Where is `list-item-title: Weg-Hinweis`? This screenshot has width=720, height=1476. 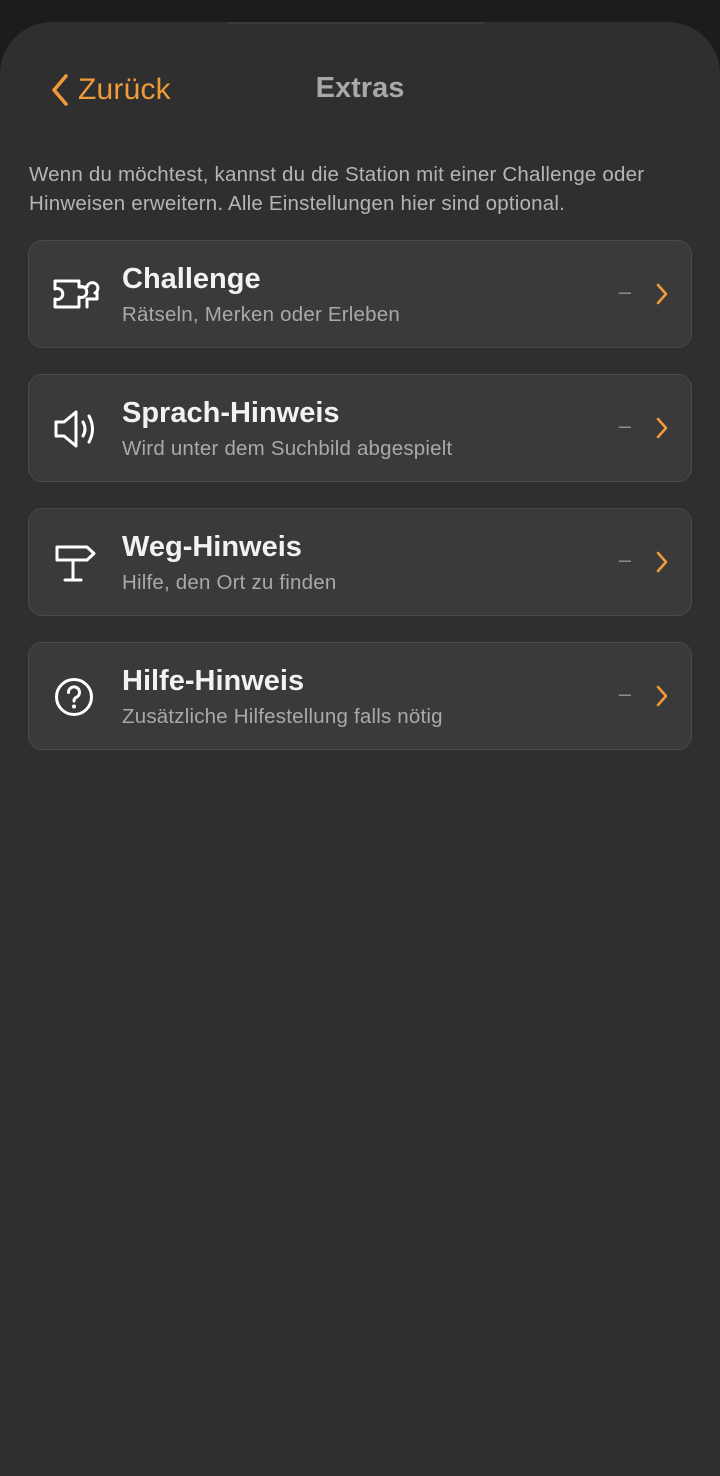
list-item-title: Weg-Hinweis is located at coordinates (212, 547).